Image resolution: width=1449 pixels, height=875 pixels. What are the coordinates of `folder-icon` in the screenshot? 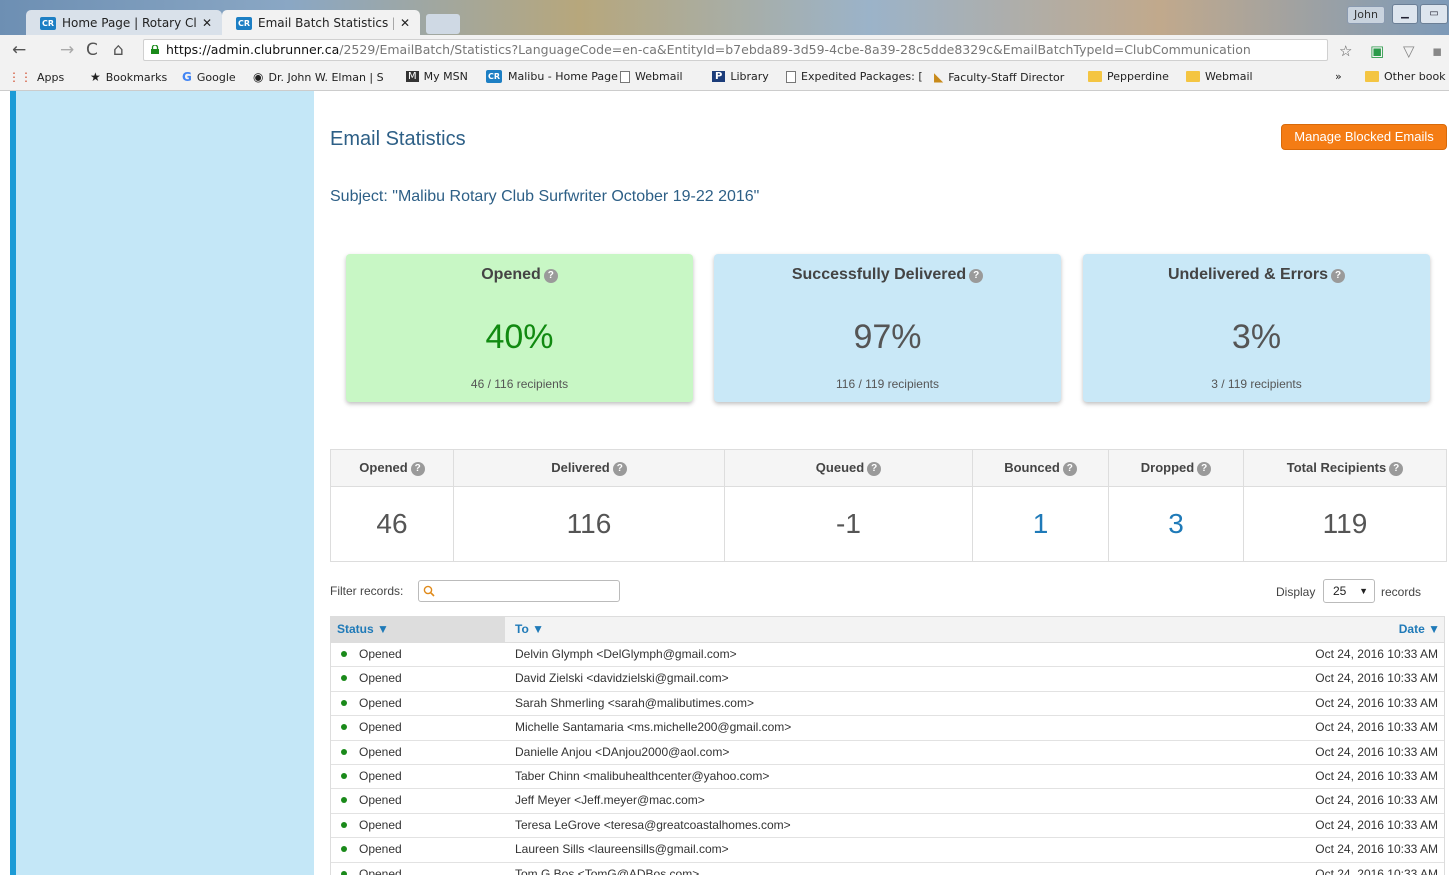 It's located at (1372, 76).